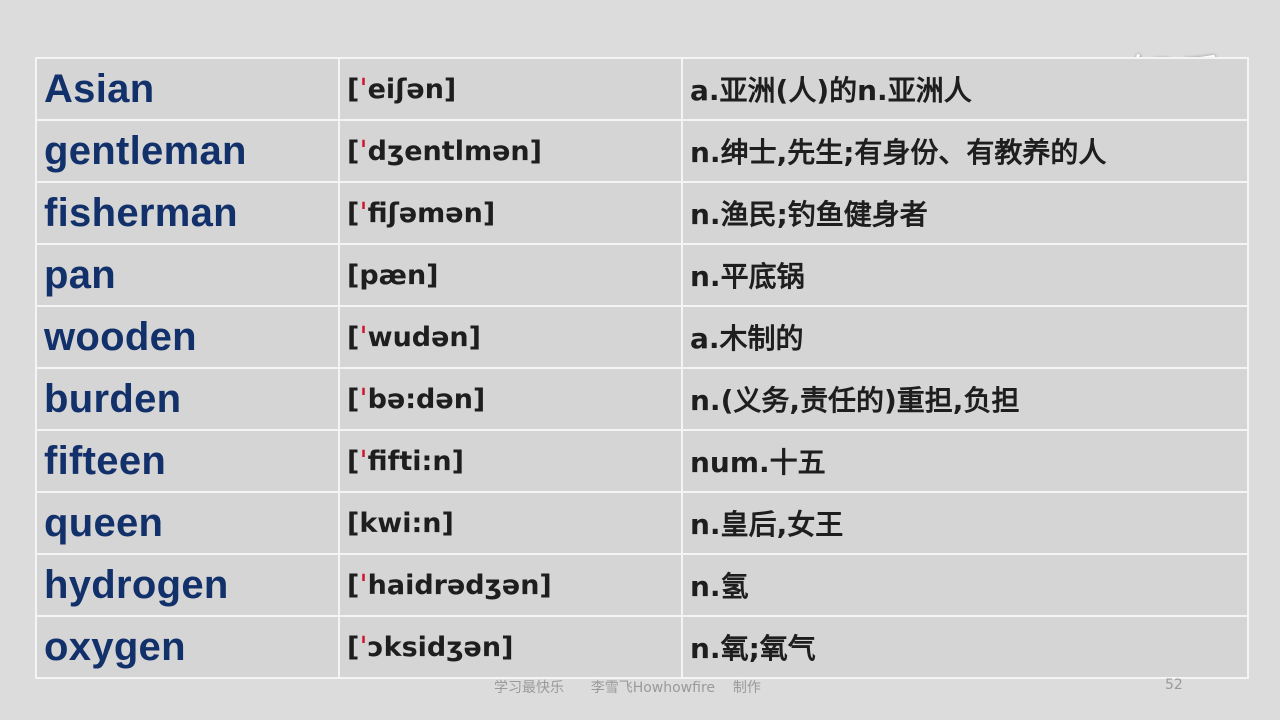 The height and width of the screenshot is (720, 1280). I want to click on word: fisherman, so click(141, 212).